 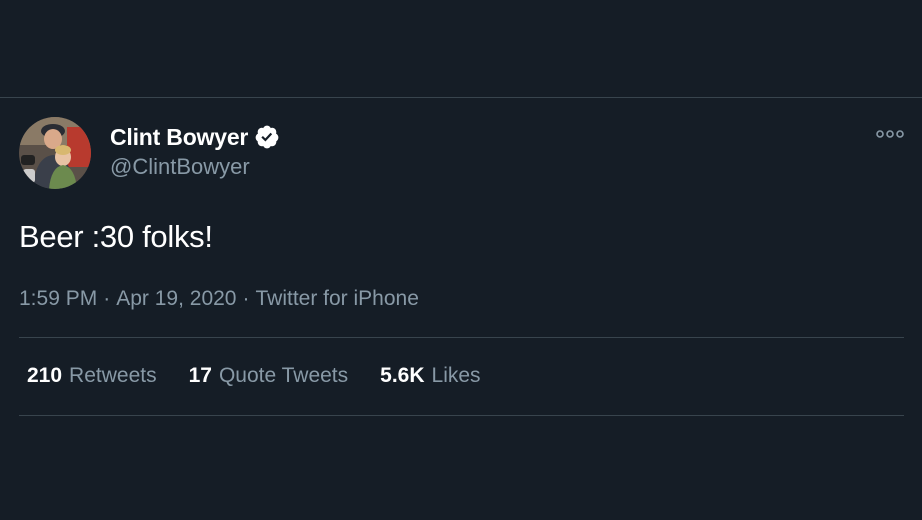 I want to click on tweet-time: 1:59 PM, so click(x=58, y=298).